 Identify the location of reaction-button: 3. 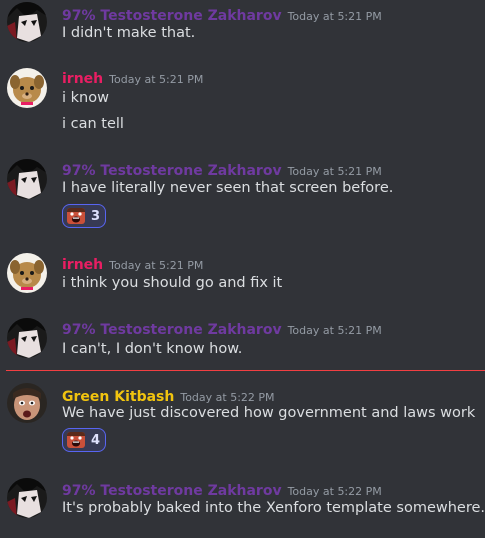
(84, 216).